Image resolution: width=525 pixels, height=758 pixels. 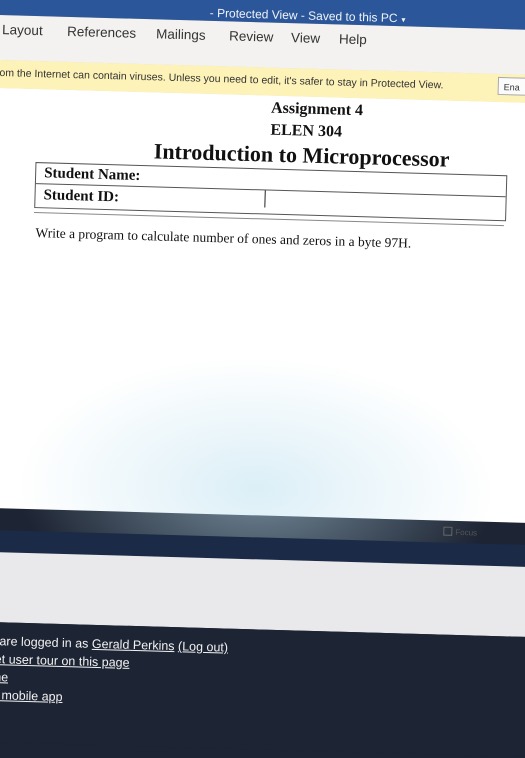 I want to click on mobile-app-line: the mobile app, so click(x=31, y=696).